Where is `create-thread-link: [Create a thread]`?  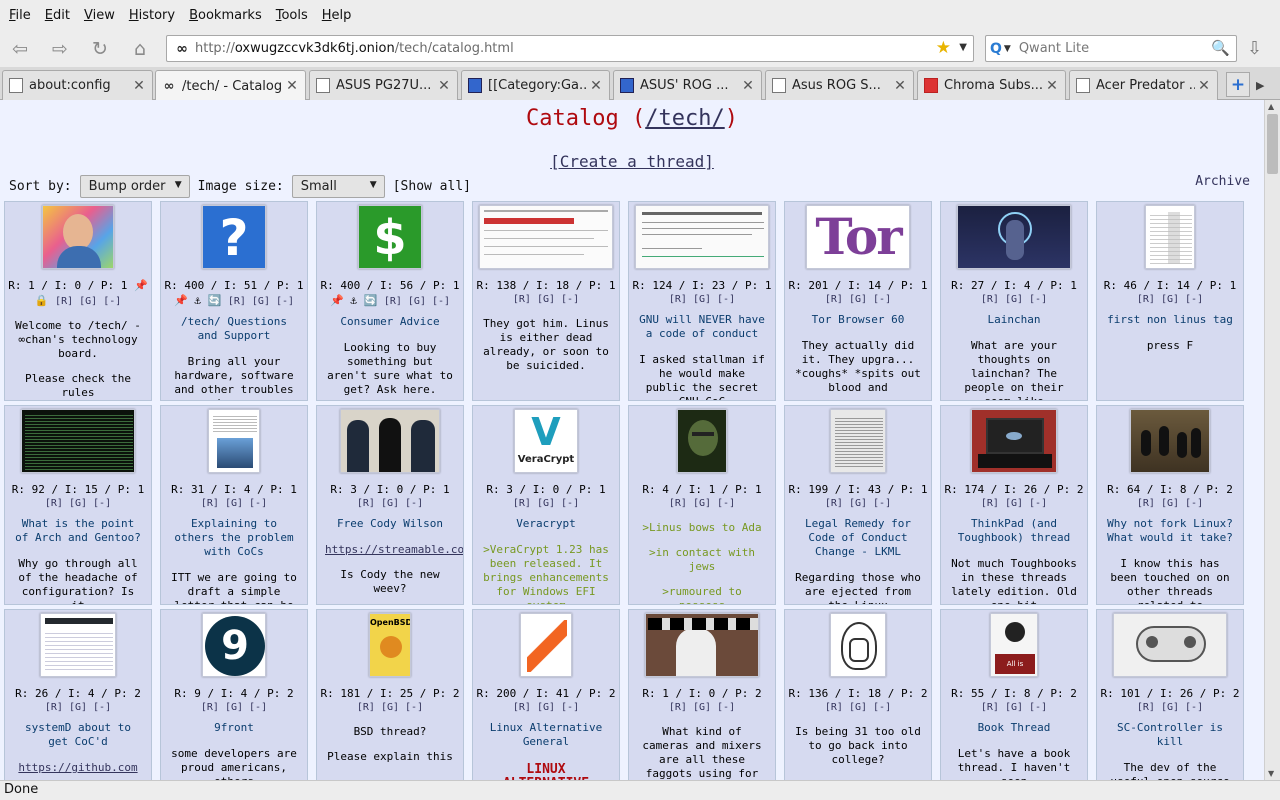 create-thread-link: [Create a thread] is located at coordinates (632, 161).